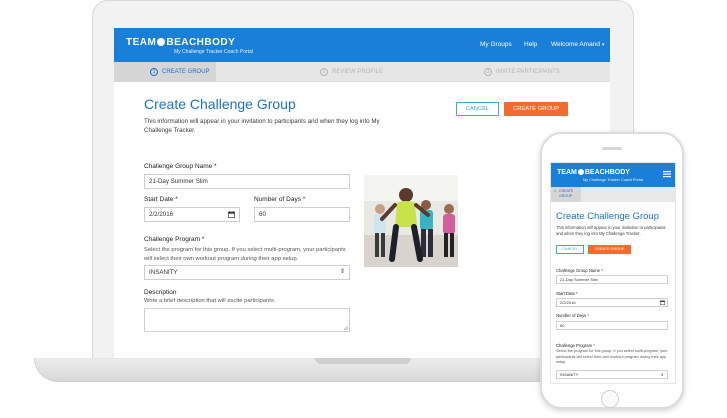 This screenshot has width=727, height=418. Describe the element at coordinates (186, 72) in the screenshot. I see `step-label: CREATE GROUP` at that location.